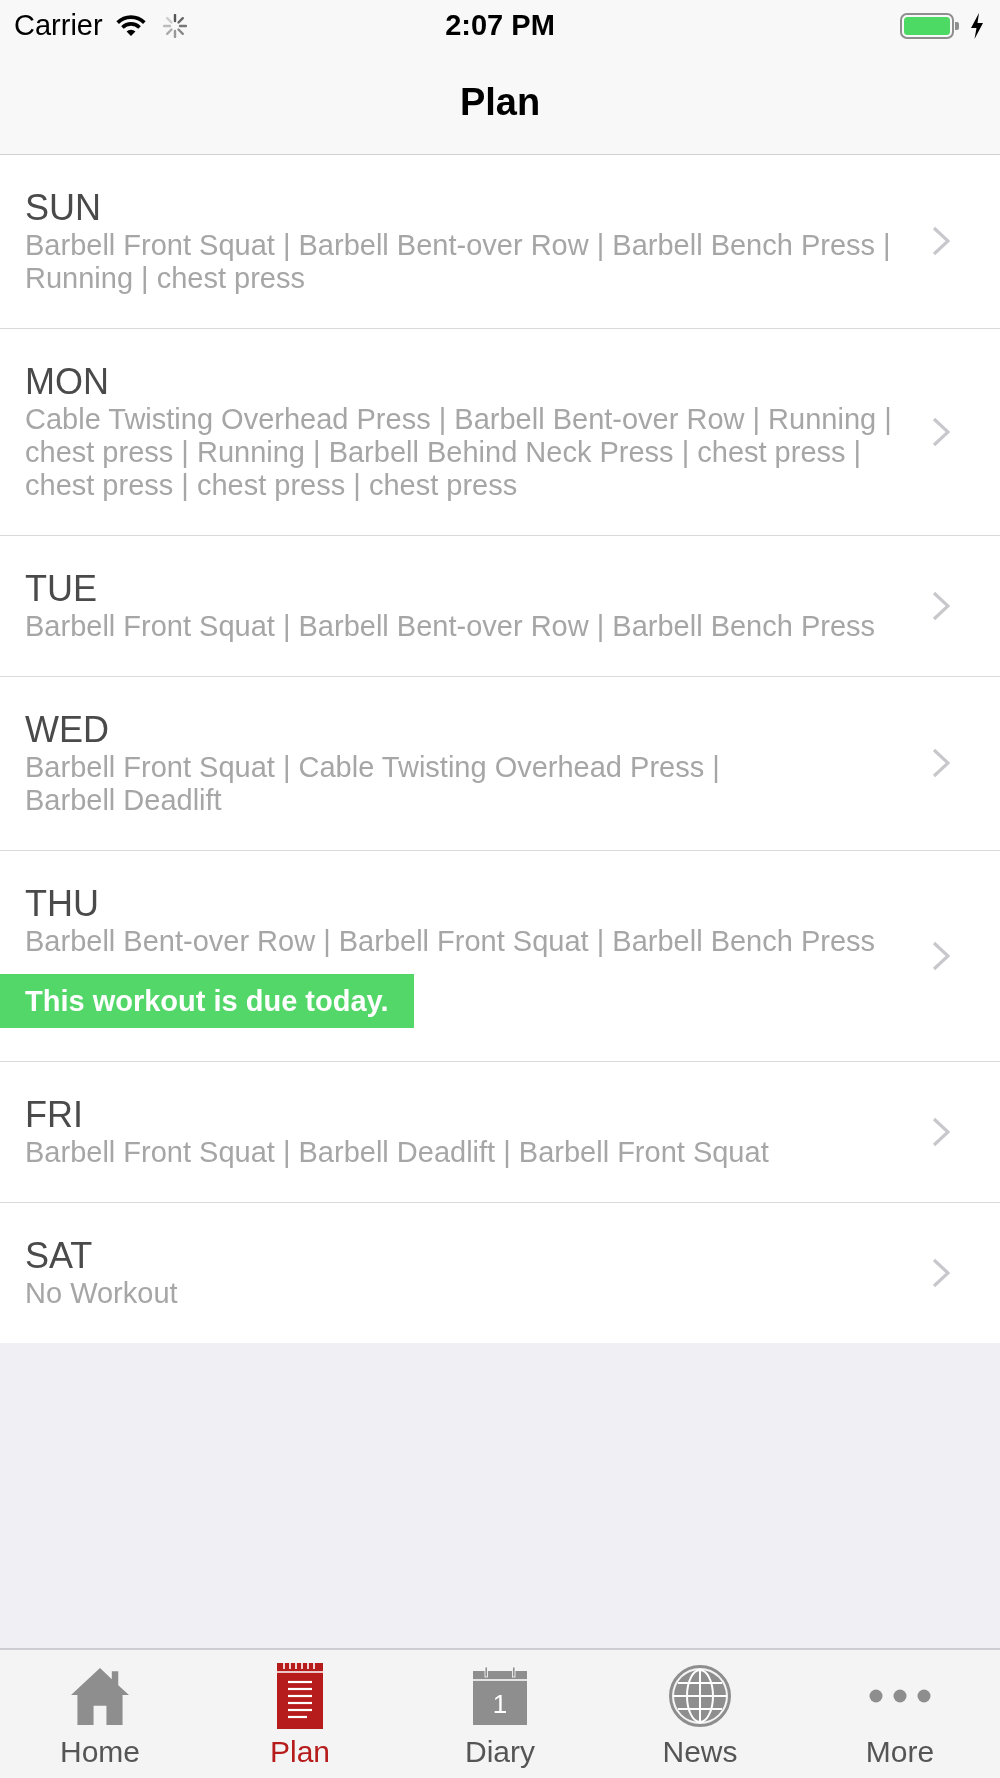 The height and width of the screenshot is (1778, 1000). I want to click on battery-icon, so click(930, 25).